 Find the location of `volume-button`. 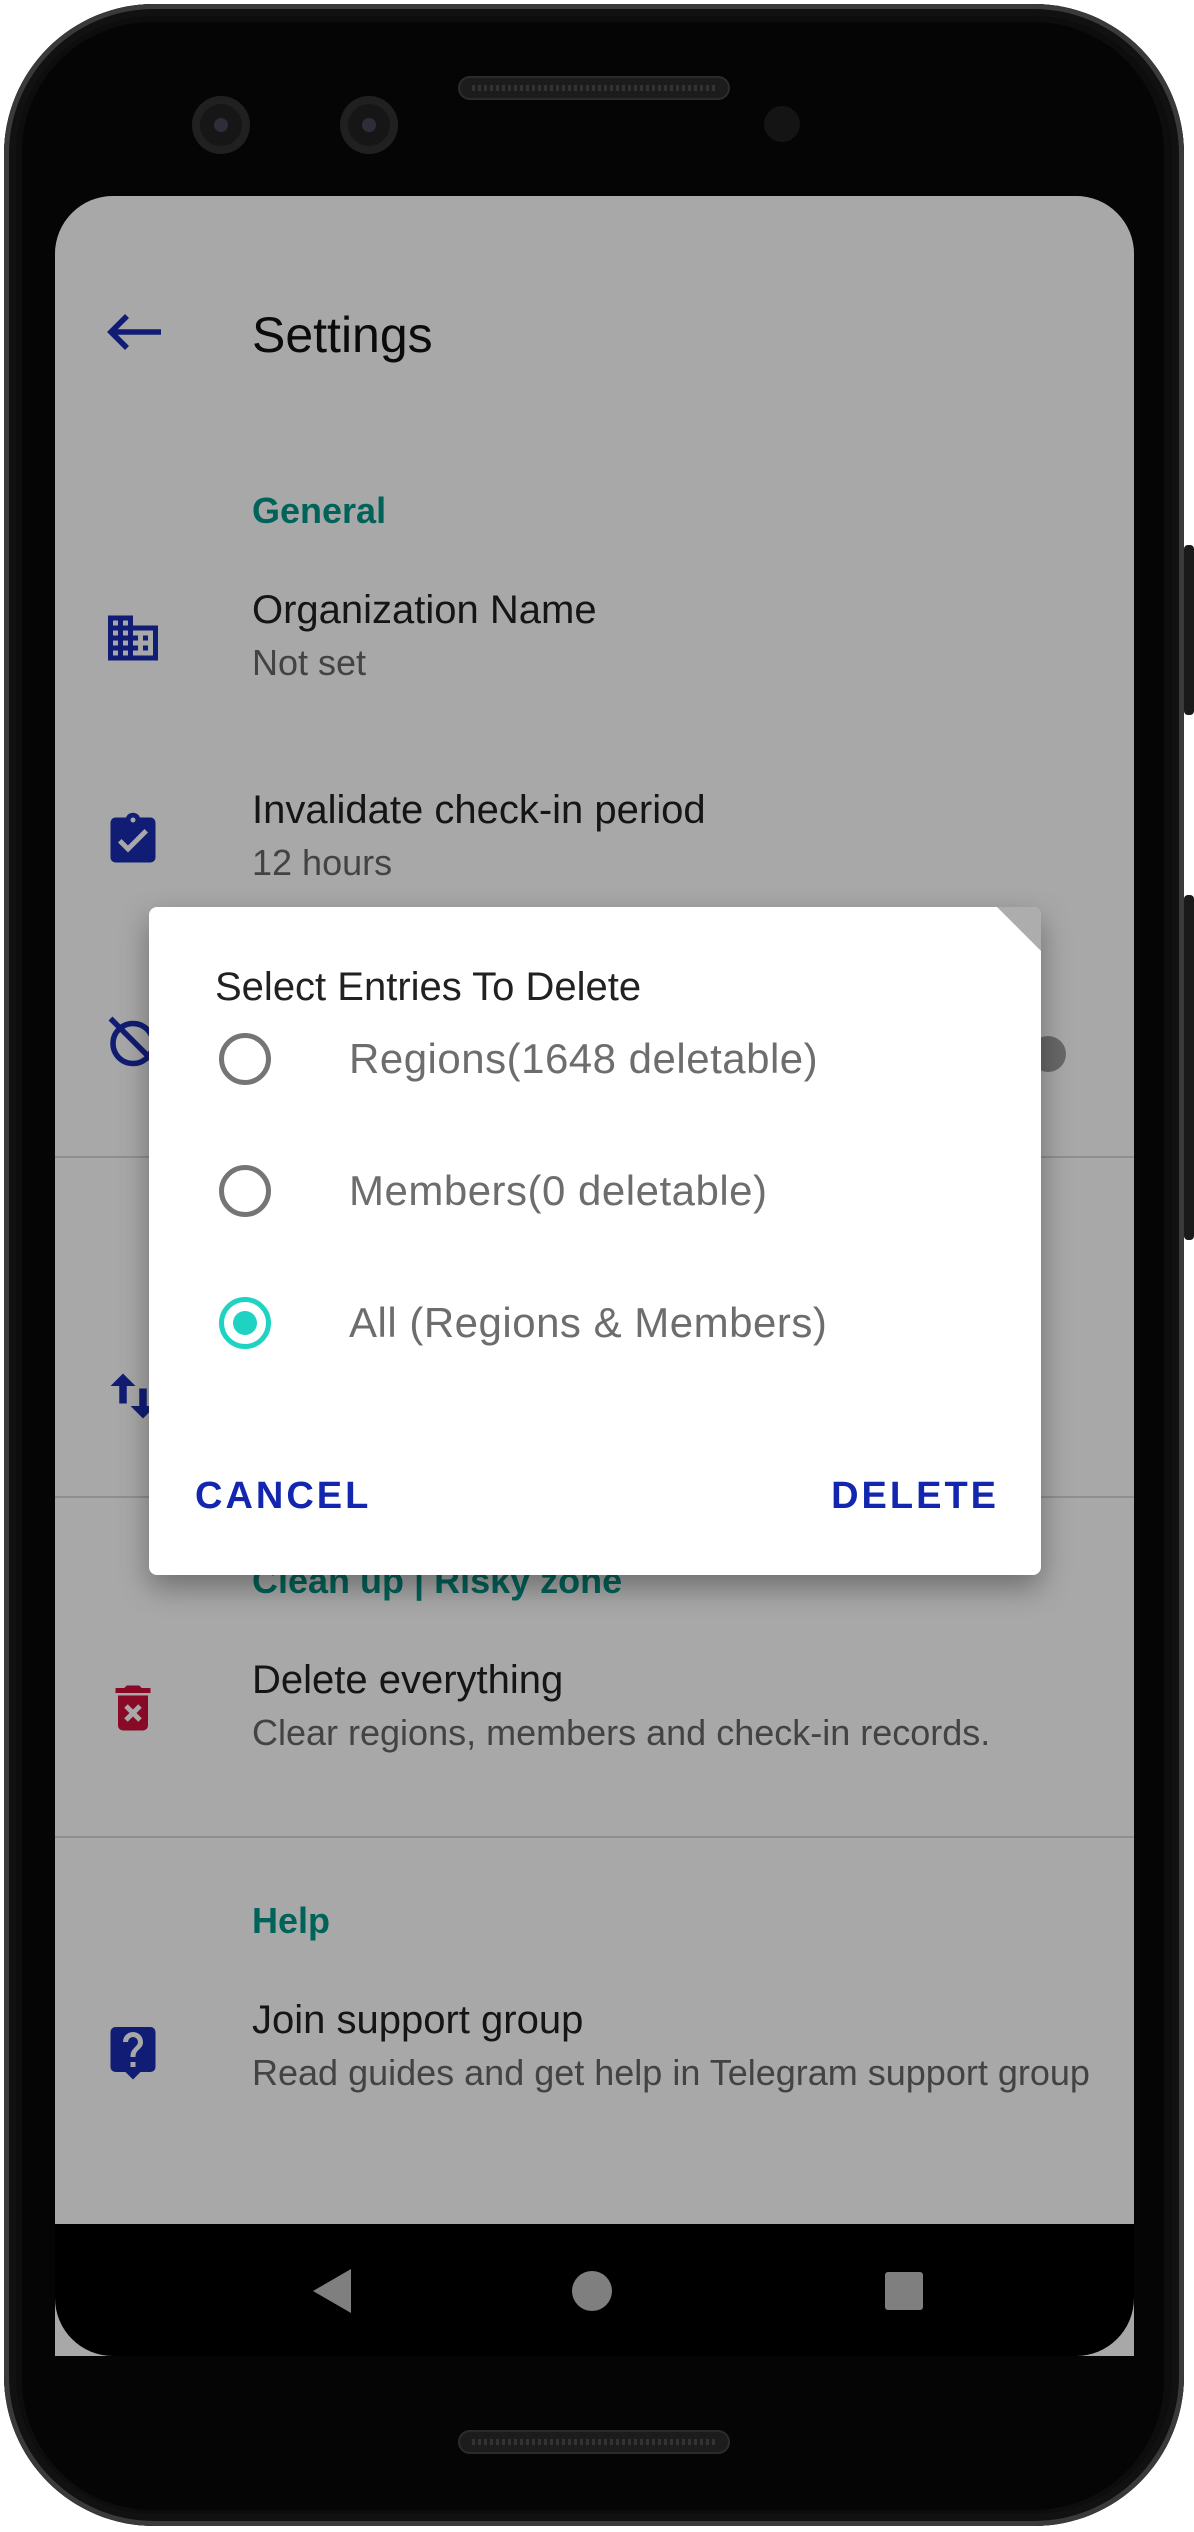

volume-button is located at coordinates (1189, 1067).